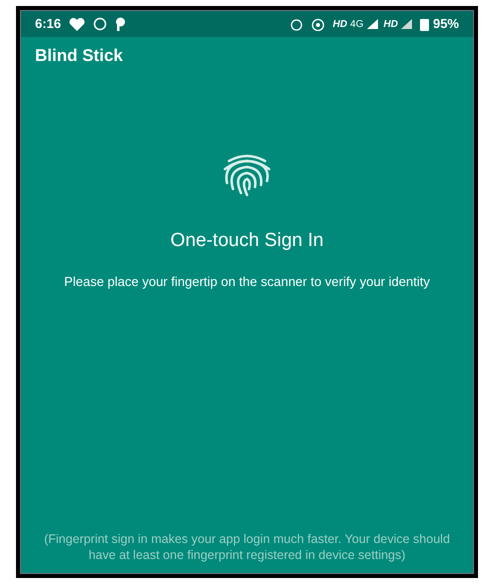 This screenshot has width=484, height=584. I want to click on hotspot-icon, so click(317, 24).